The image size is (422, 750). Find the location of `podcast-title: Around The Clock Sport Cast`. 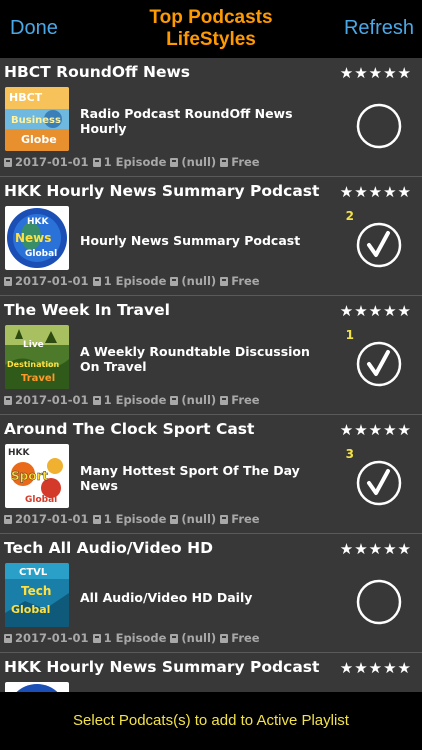

podcast-title: Around The Clock Sport Cast is located at coordinates (129, 429).